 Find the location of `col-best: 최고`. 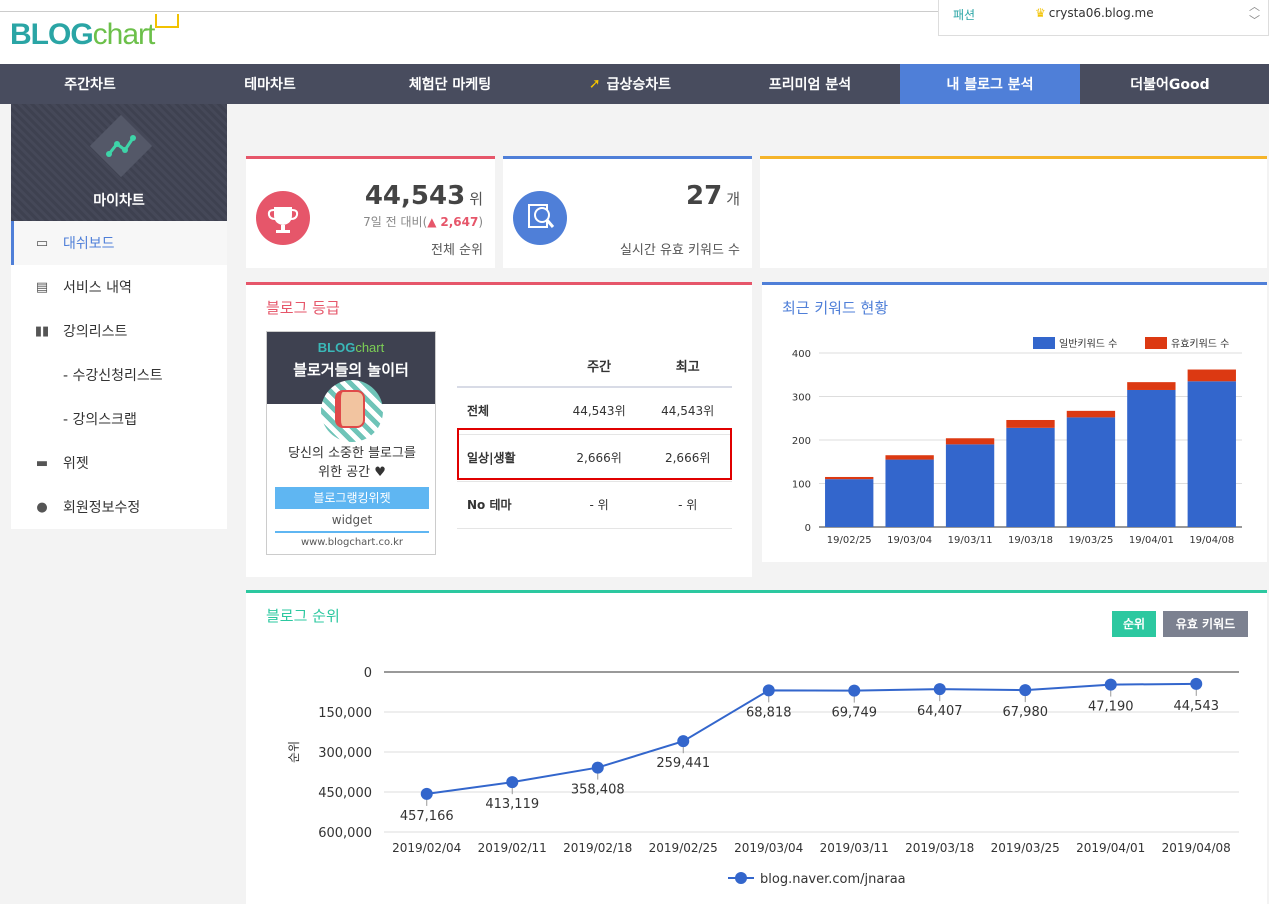

col-best: 최고 is located at coordinates (687, 366).